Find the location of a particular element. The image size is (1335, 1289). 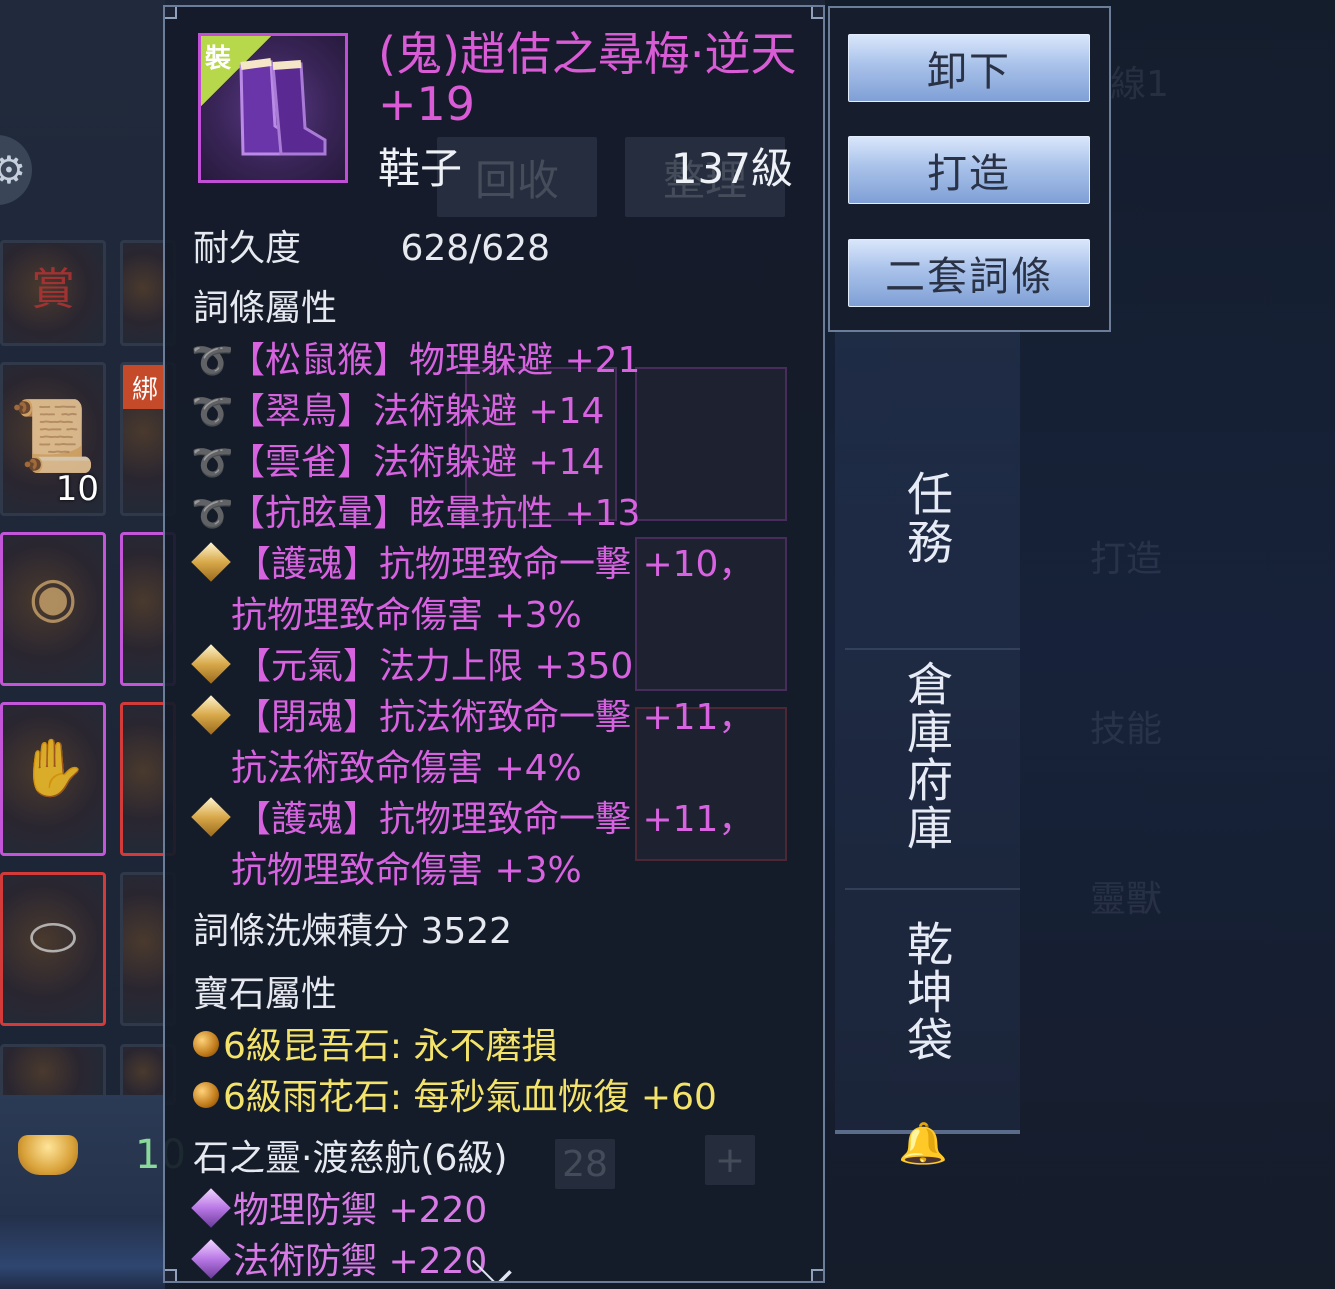

ghost-text: 打造 is located at coordinates (1126, 559).